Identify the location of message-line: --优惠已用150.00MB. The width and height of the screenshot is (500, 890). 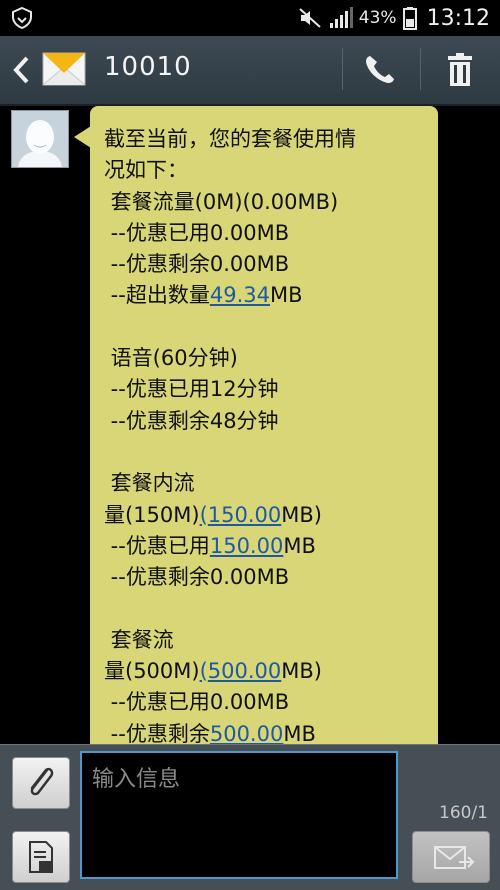
(269, 546).